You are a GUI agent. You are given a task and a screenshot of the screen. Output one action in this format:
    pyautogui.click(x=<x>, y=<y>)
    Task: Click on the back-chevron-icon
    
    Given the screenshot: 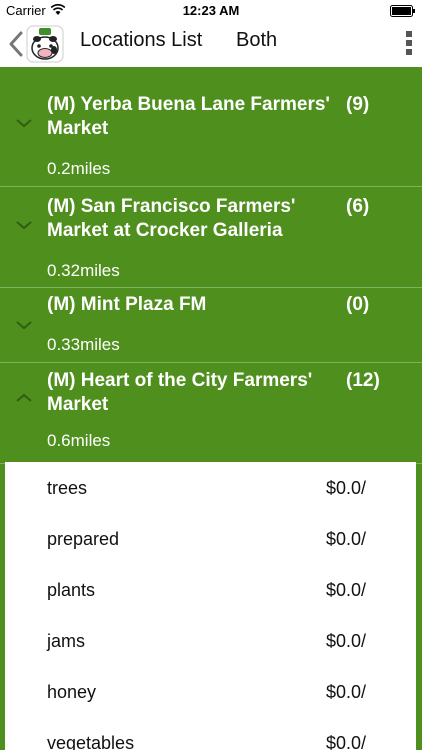 What is the action you would take?
    pyautogui.click(x=17, y=44)
    